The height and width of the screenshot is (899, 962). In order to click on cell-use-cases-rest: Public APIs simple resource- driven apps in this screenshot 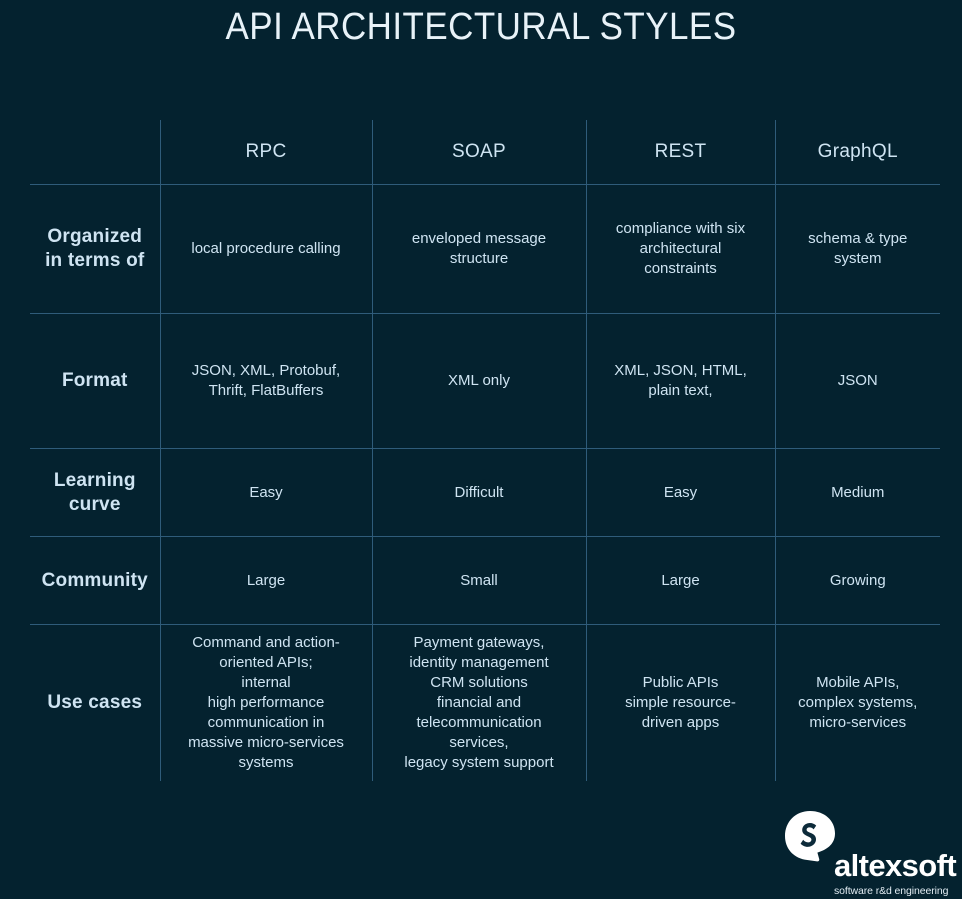, I will do `click(680, 702)`.